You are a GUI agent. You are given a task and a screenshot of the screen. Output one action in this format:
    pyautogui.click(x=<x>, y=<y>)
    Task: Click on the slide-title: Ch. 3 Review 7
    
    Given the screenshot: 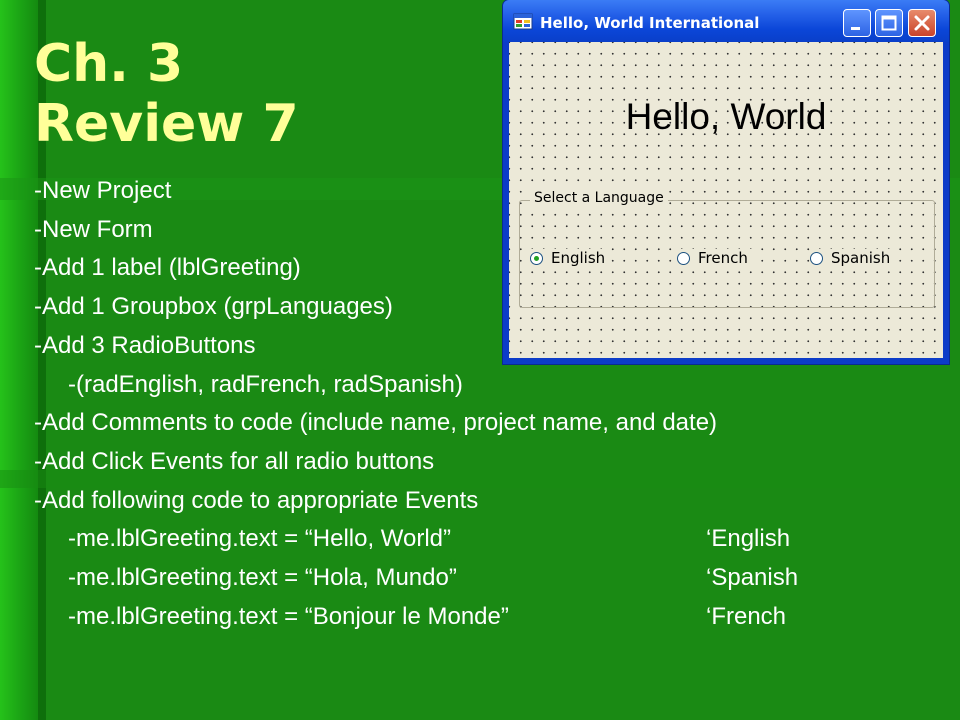 What is the action you would take?
    pyautogui.click(x=166, y=94)
    